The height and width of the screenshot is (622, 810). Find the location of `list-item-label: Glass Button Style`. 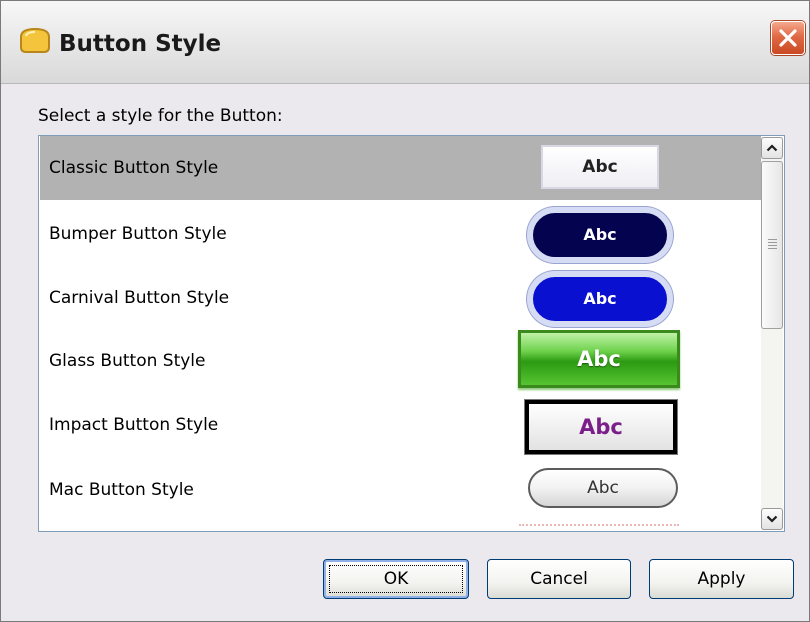

list-item-label: Glass Button Style is located at coordinates (127, 361).